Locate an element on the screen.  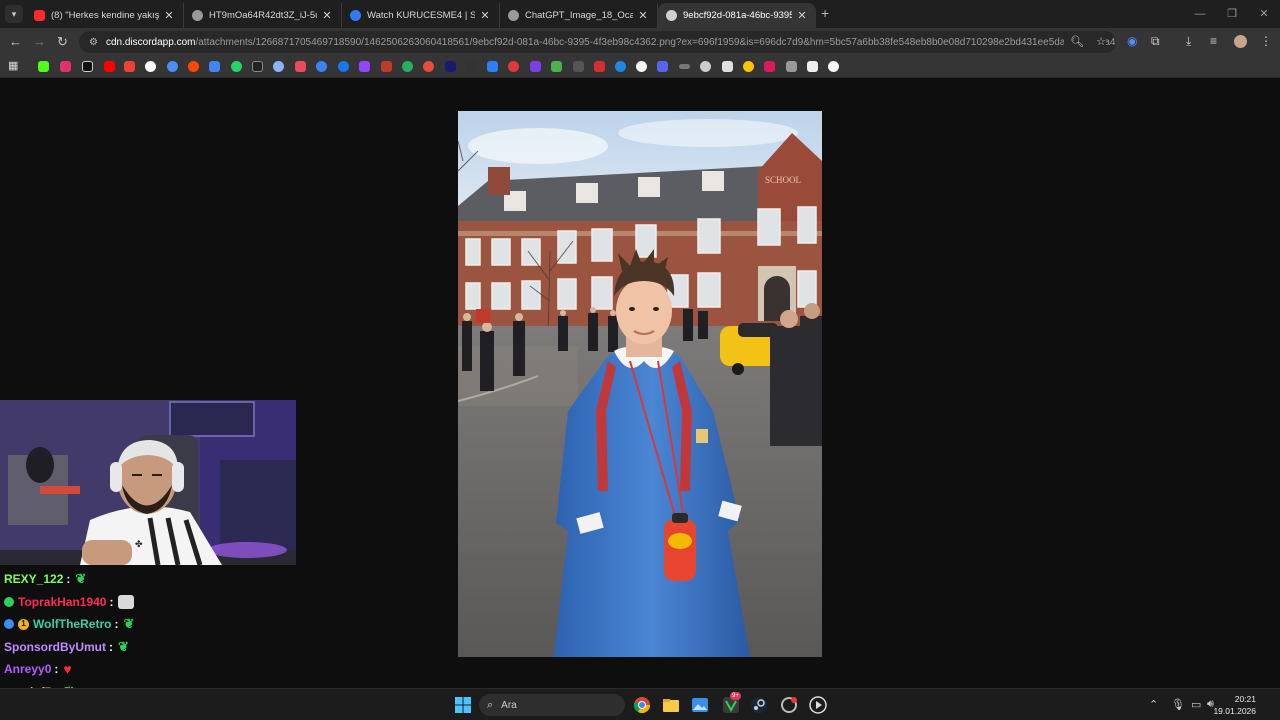
tab-chatgpt-image: ChatGPT_Image_18_Oca_2026_ ✕ is located at coordinates (579, 15).